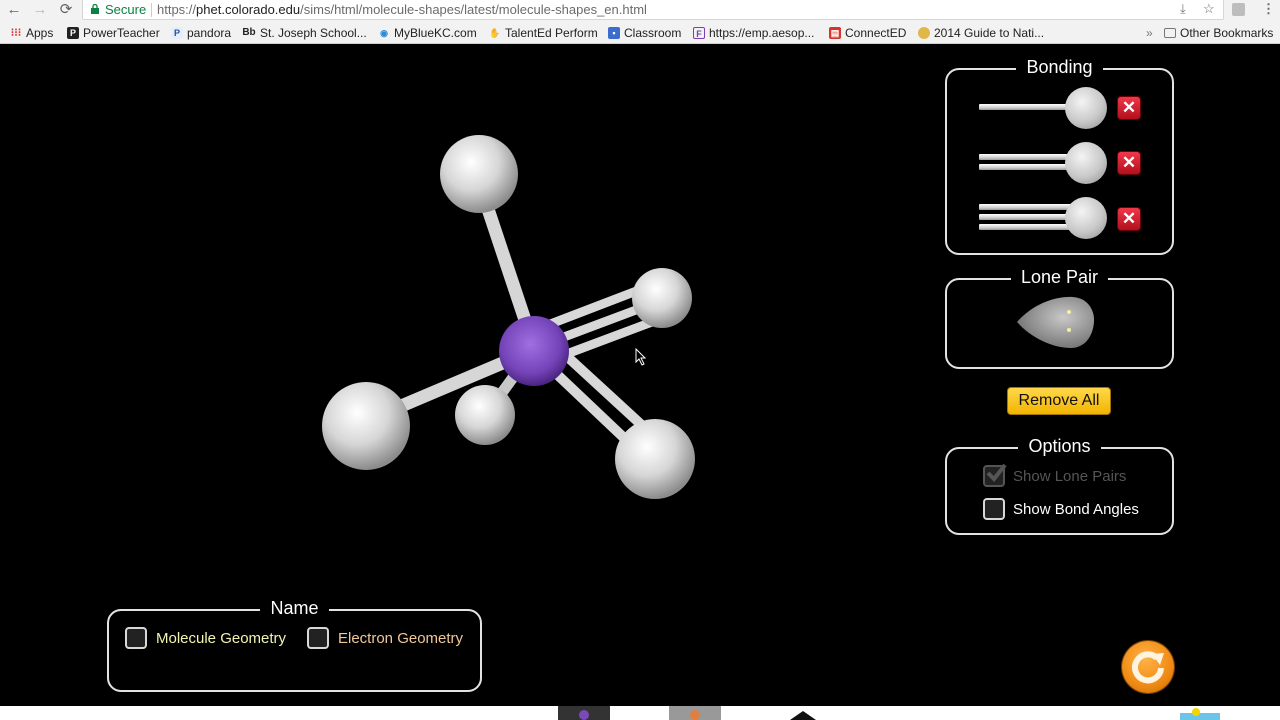  I want to click on reload-icon: ⟳, so click(66, 9).